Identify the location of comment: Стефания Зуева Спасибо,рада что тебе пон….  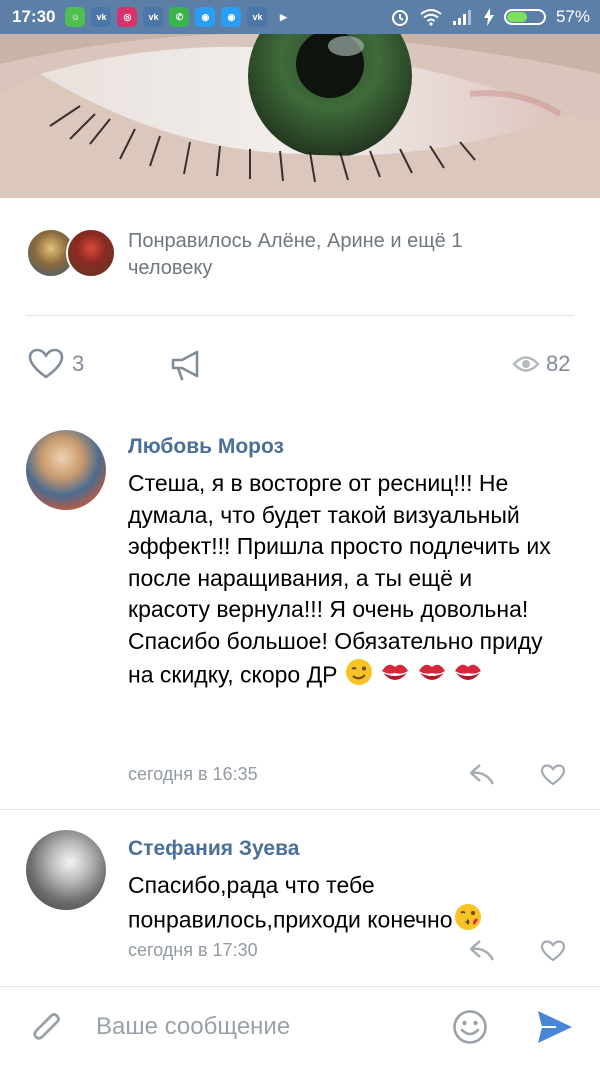
(300, 905).